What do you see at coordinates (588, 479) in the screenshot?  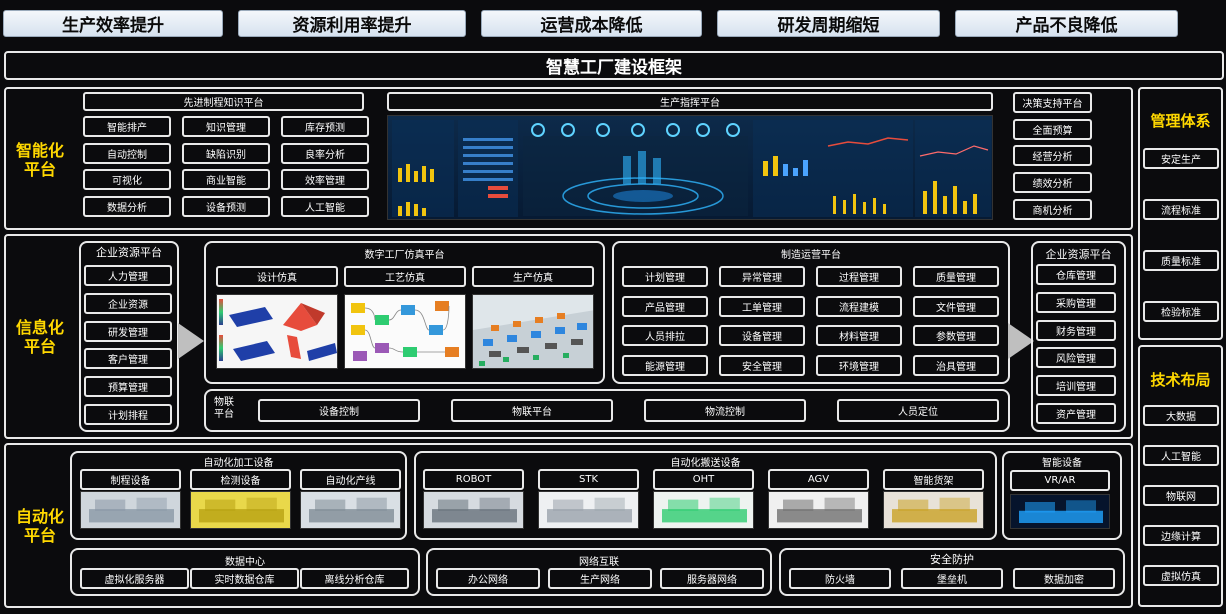 I see `handling-item: STK` at bounding box center [588, 479].